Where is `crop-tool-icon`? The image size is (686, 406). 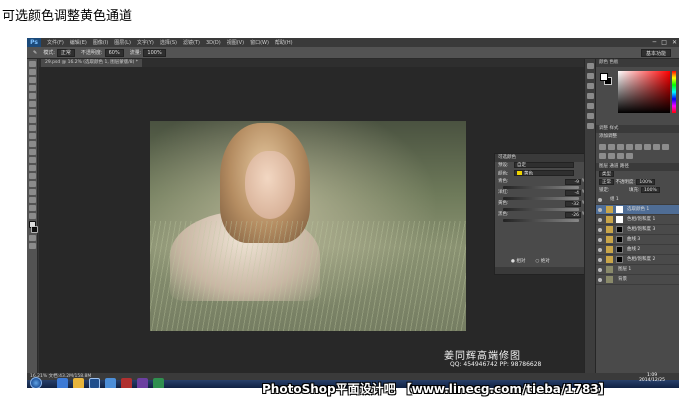
crop-tool-icon is located at coordinates (32, 96).